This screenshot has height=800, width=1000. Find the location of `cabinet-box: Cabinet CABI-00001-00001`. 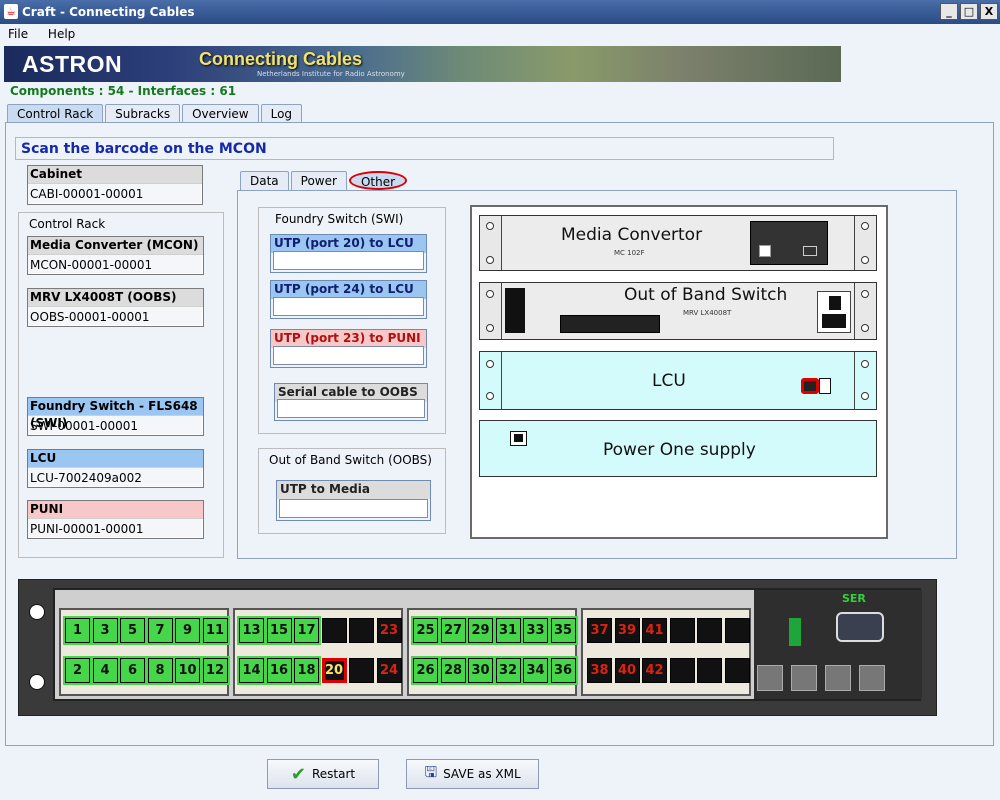

cabinet-box: Cabinet CABI-00001-00001 is located at coordinates (115, 185).